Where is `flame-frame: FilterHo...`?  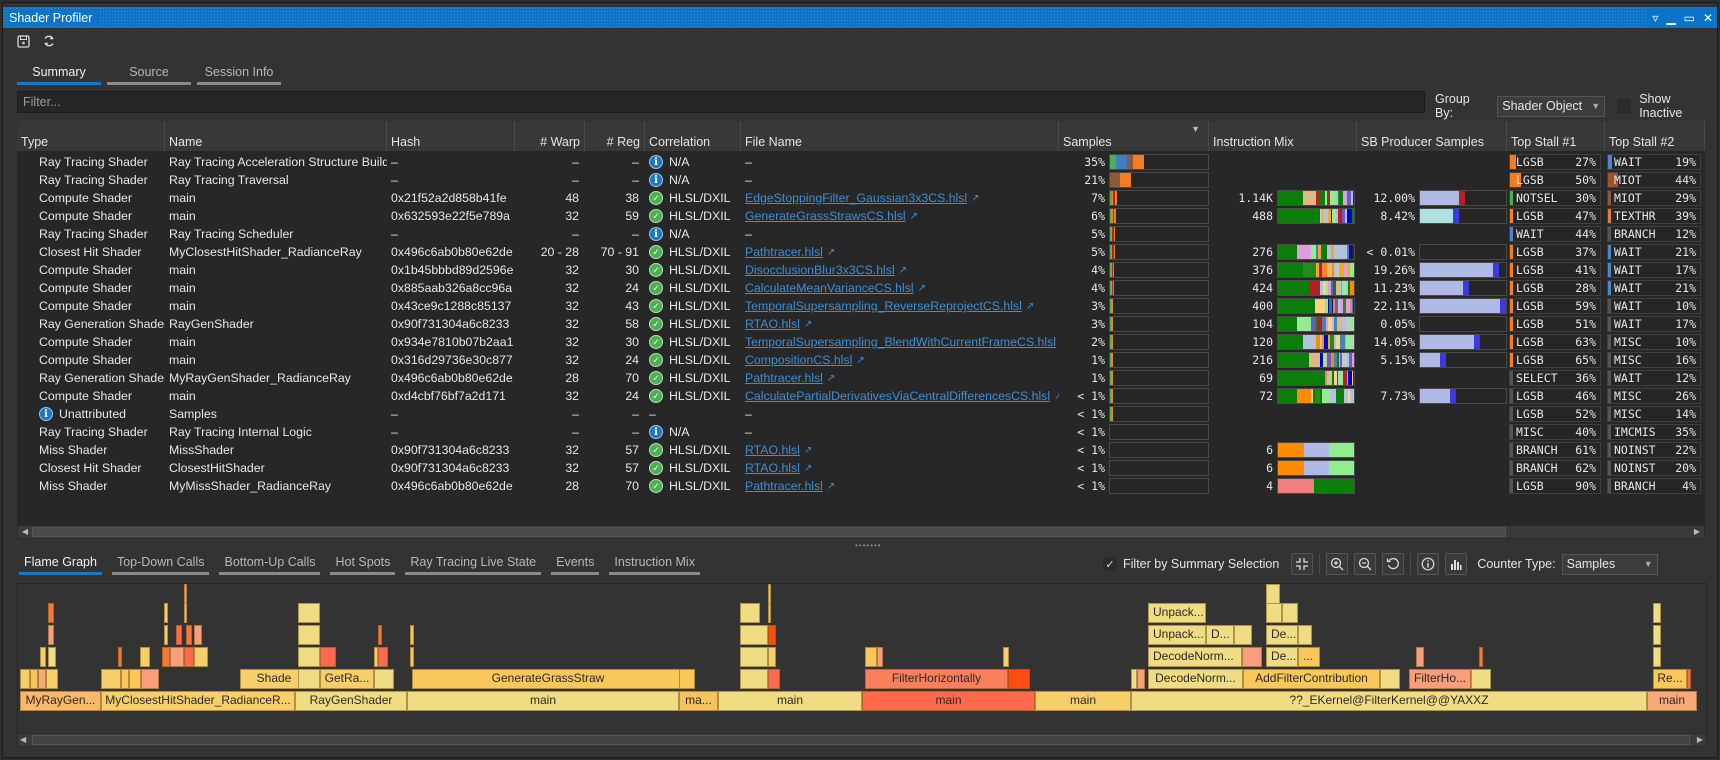 flame-frame: FilterHo... is located at coordinates (1440, 679).